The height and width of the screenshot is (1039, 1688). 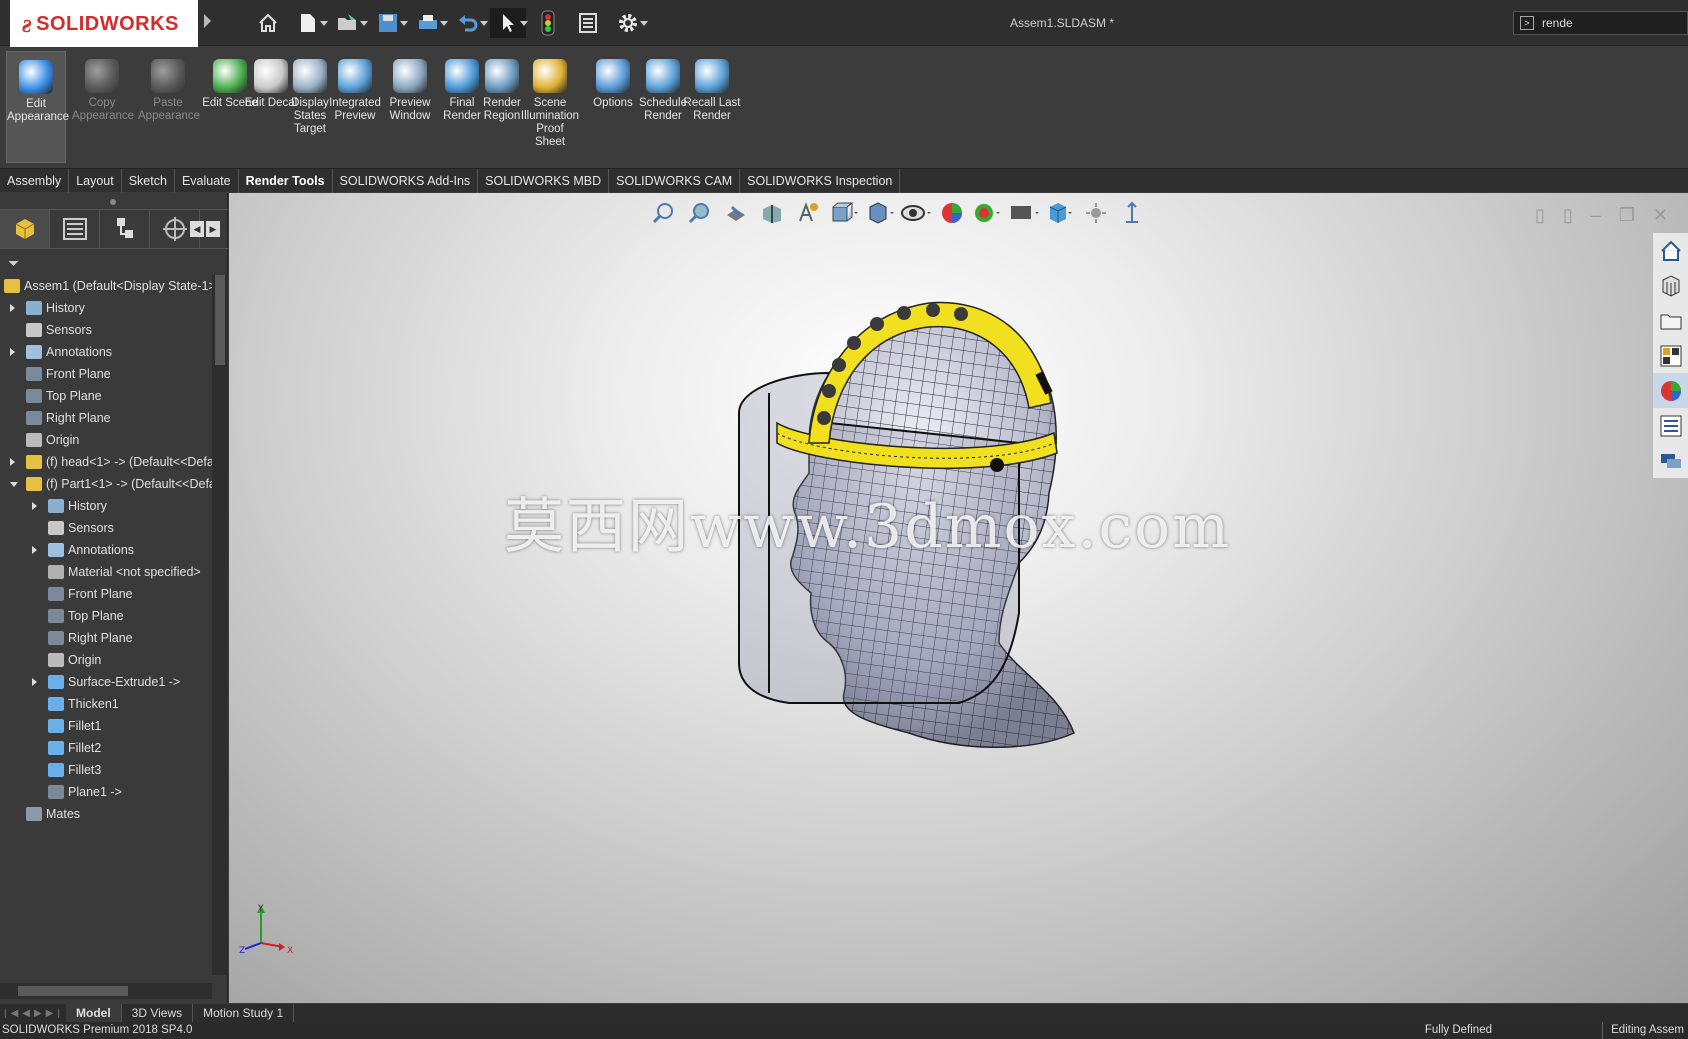 I want to click on select-button, so click(x=509, y=23).